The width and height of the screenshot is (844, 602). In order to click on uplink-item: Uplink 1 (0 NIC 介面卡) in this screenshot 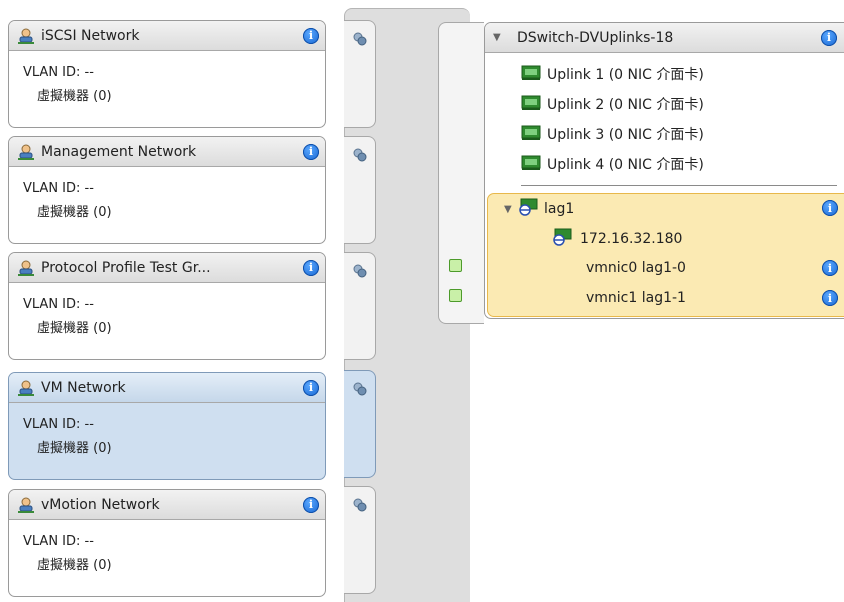, I will do `click(612, 74)`.